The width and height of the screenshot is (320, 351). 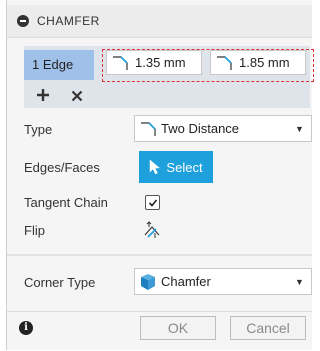 I want to click on distance1-input, so click(x=164, y=62).